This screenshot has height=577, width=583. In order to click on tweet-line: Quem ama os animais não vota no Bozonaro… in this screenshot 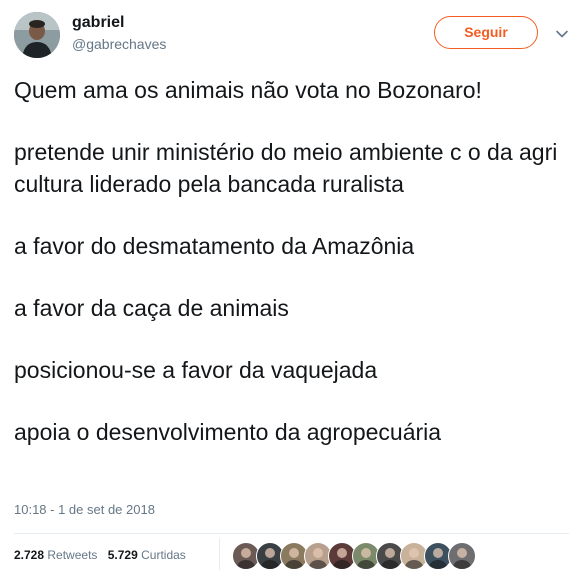, I will do `click(248, 90)`.